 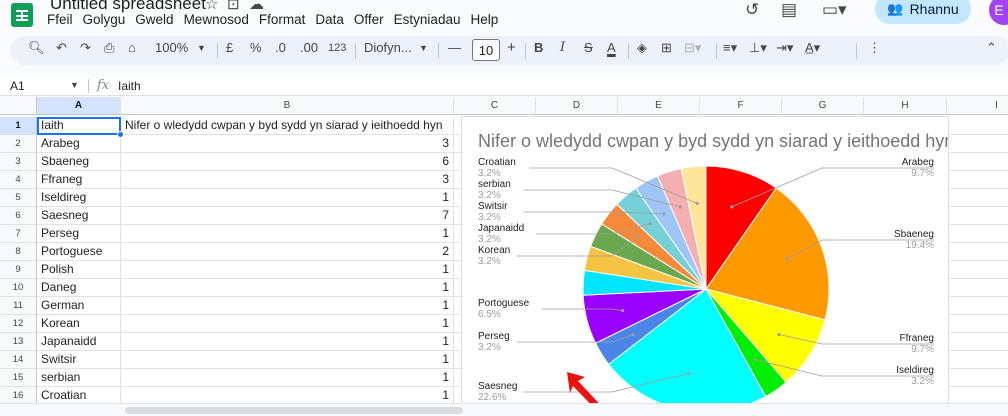 I want to click on row-header: 3, so click(x=18, y=162).